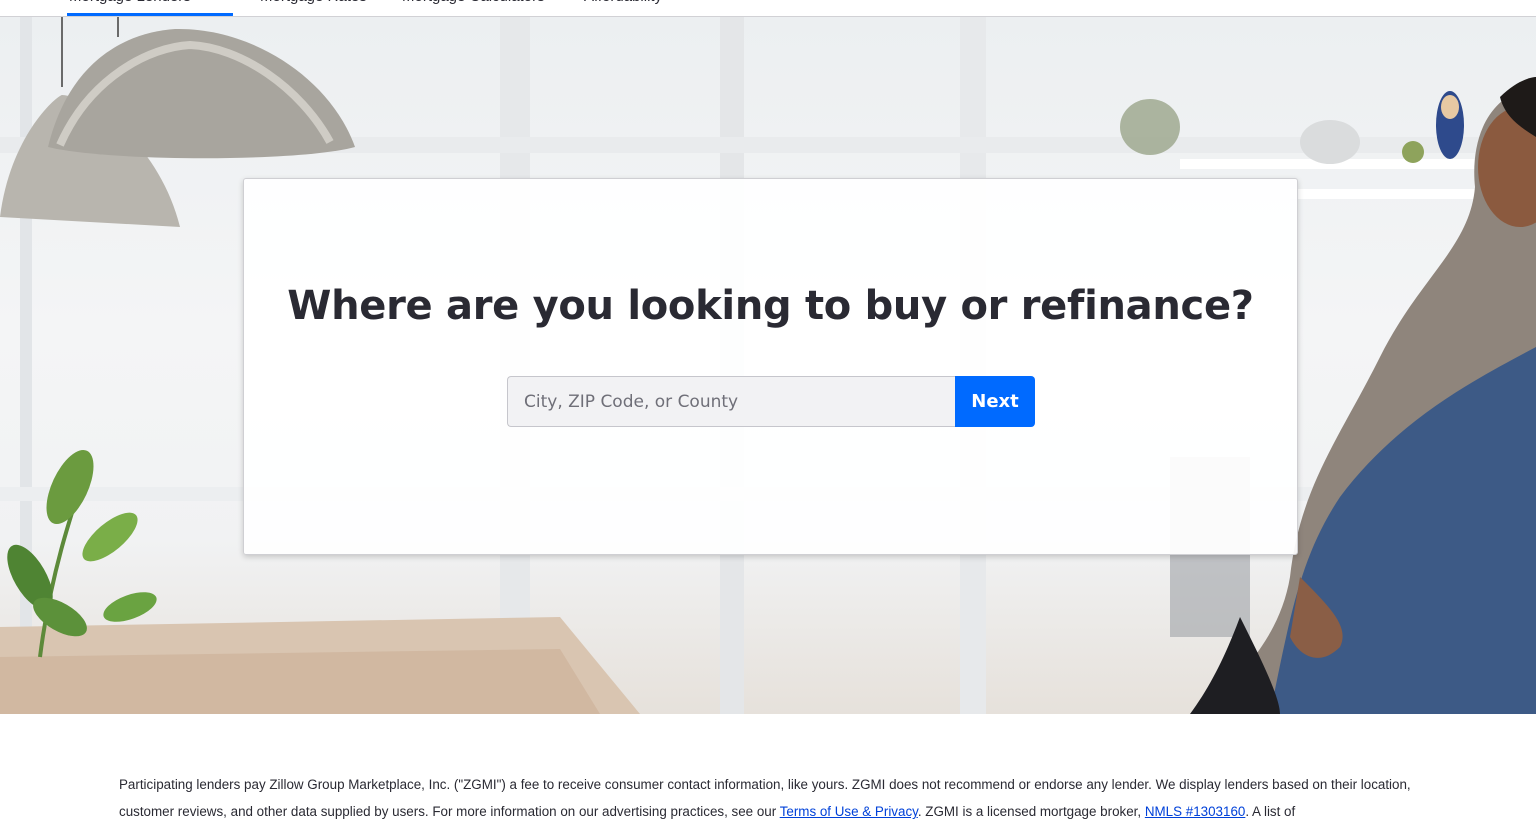  Describe the element at coordinates (995, 401) in the screenshot. I see `next-button: Next` at that location.